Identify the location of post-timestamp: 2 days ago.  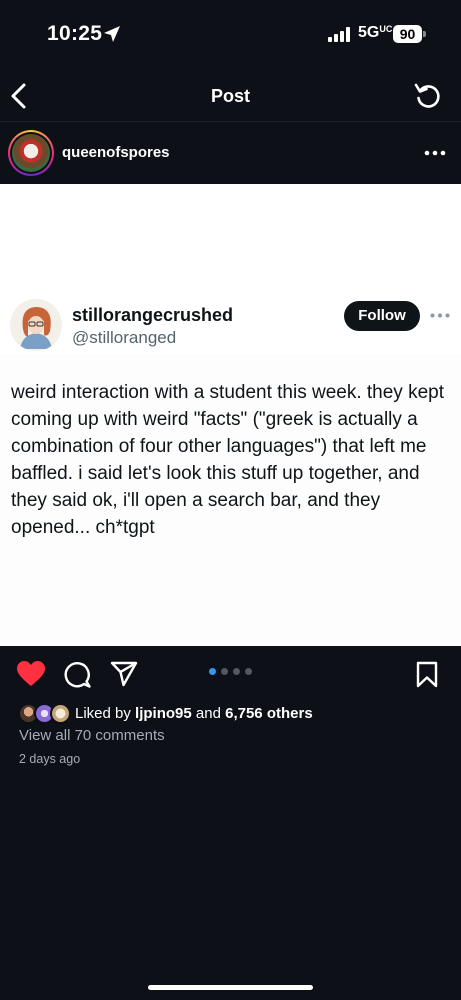
(50, 759).